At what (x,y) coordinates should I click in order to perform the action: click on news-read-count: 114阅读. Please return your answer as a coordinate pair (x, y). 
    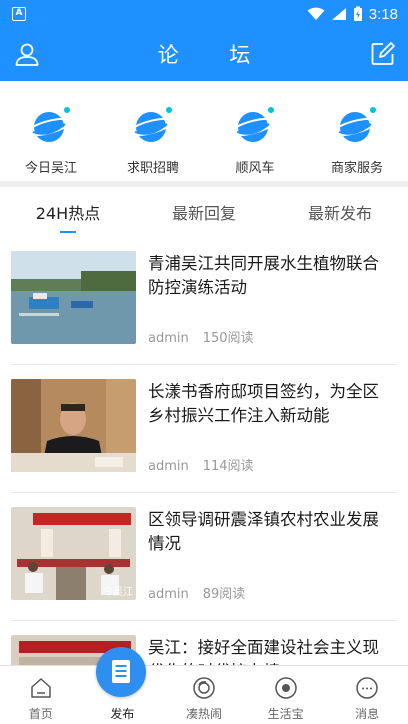
    Looking at the image, I should click on (228, 466).